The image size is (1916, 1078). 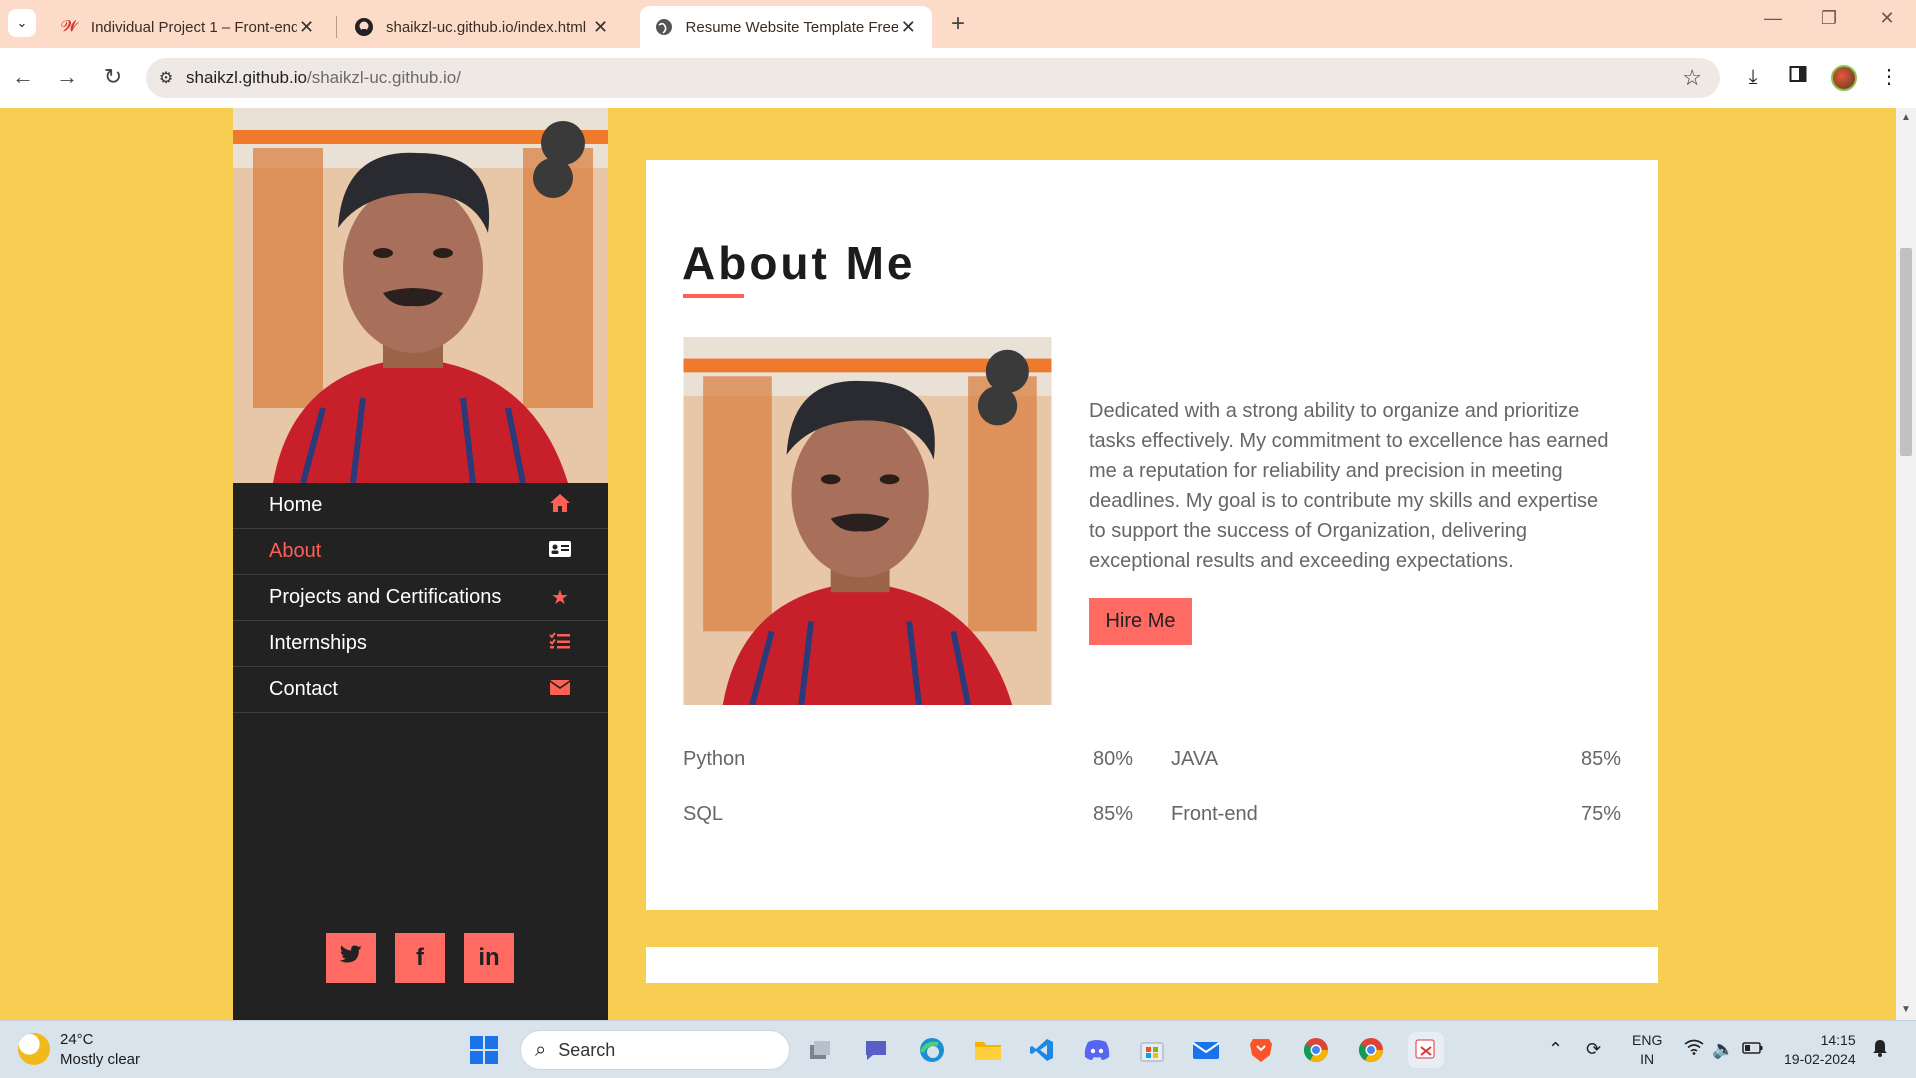 I want to click on arrow-left-icon: ←, so click(x=23, y=76).